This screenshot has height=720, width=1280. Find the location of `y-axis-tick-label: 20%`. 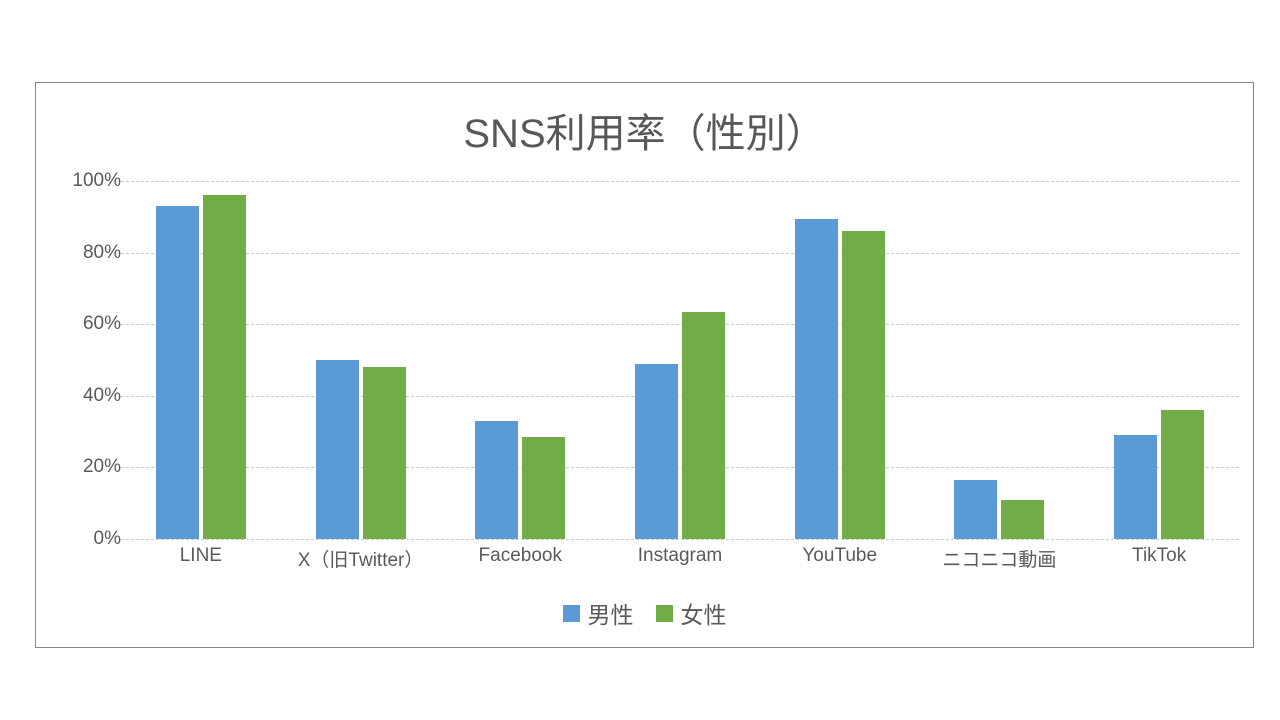

y-axis-tick-label: 20% is located at coordinates (101, 467).